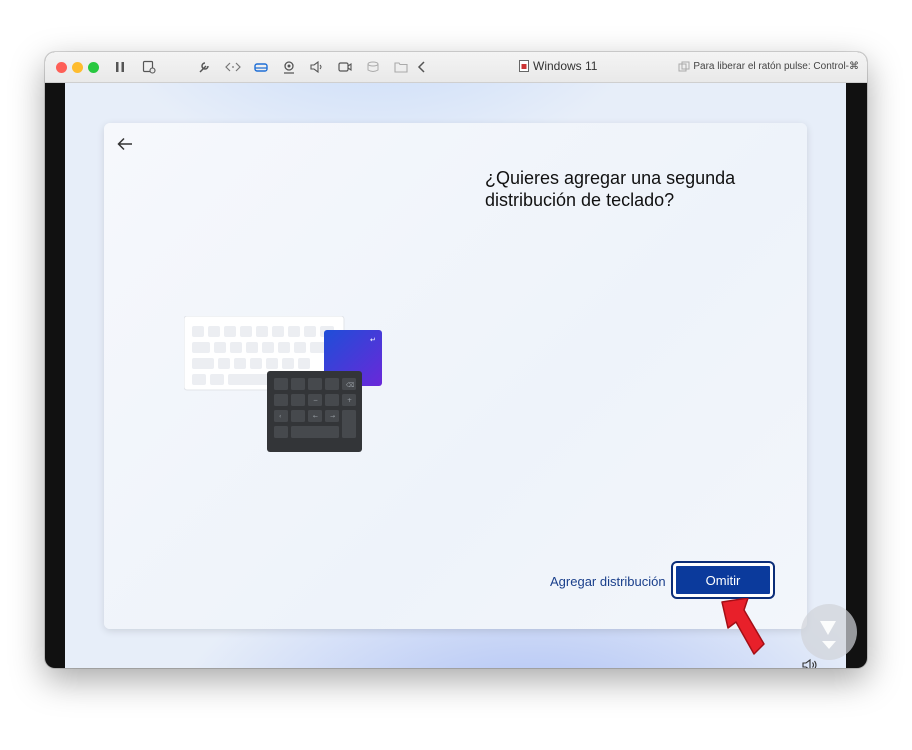  What do you see at coordinates (373, 67) in the screenshot?
I see `disk-icon` at bounding box center [373, 67].